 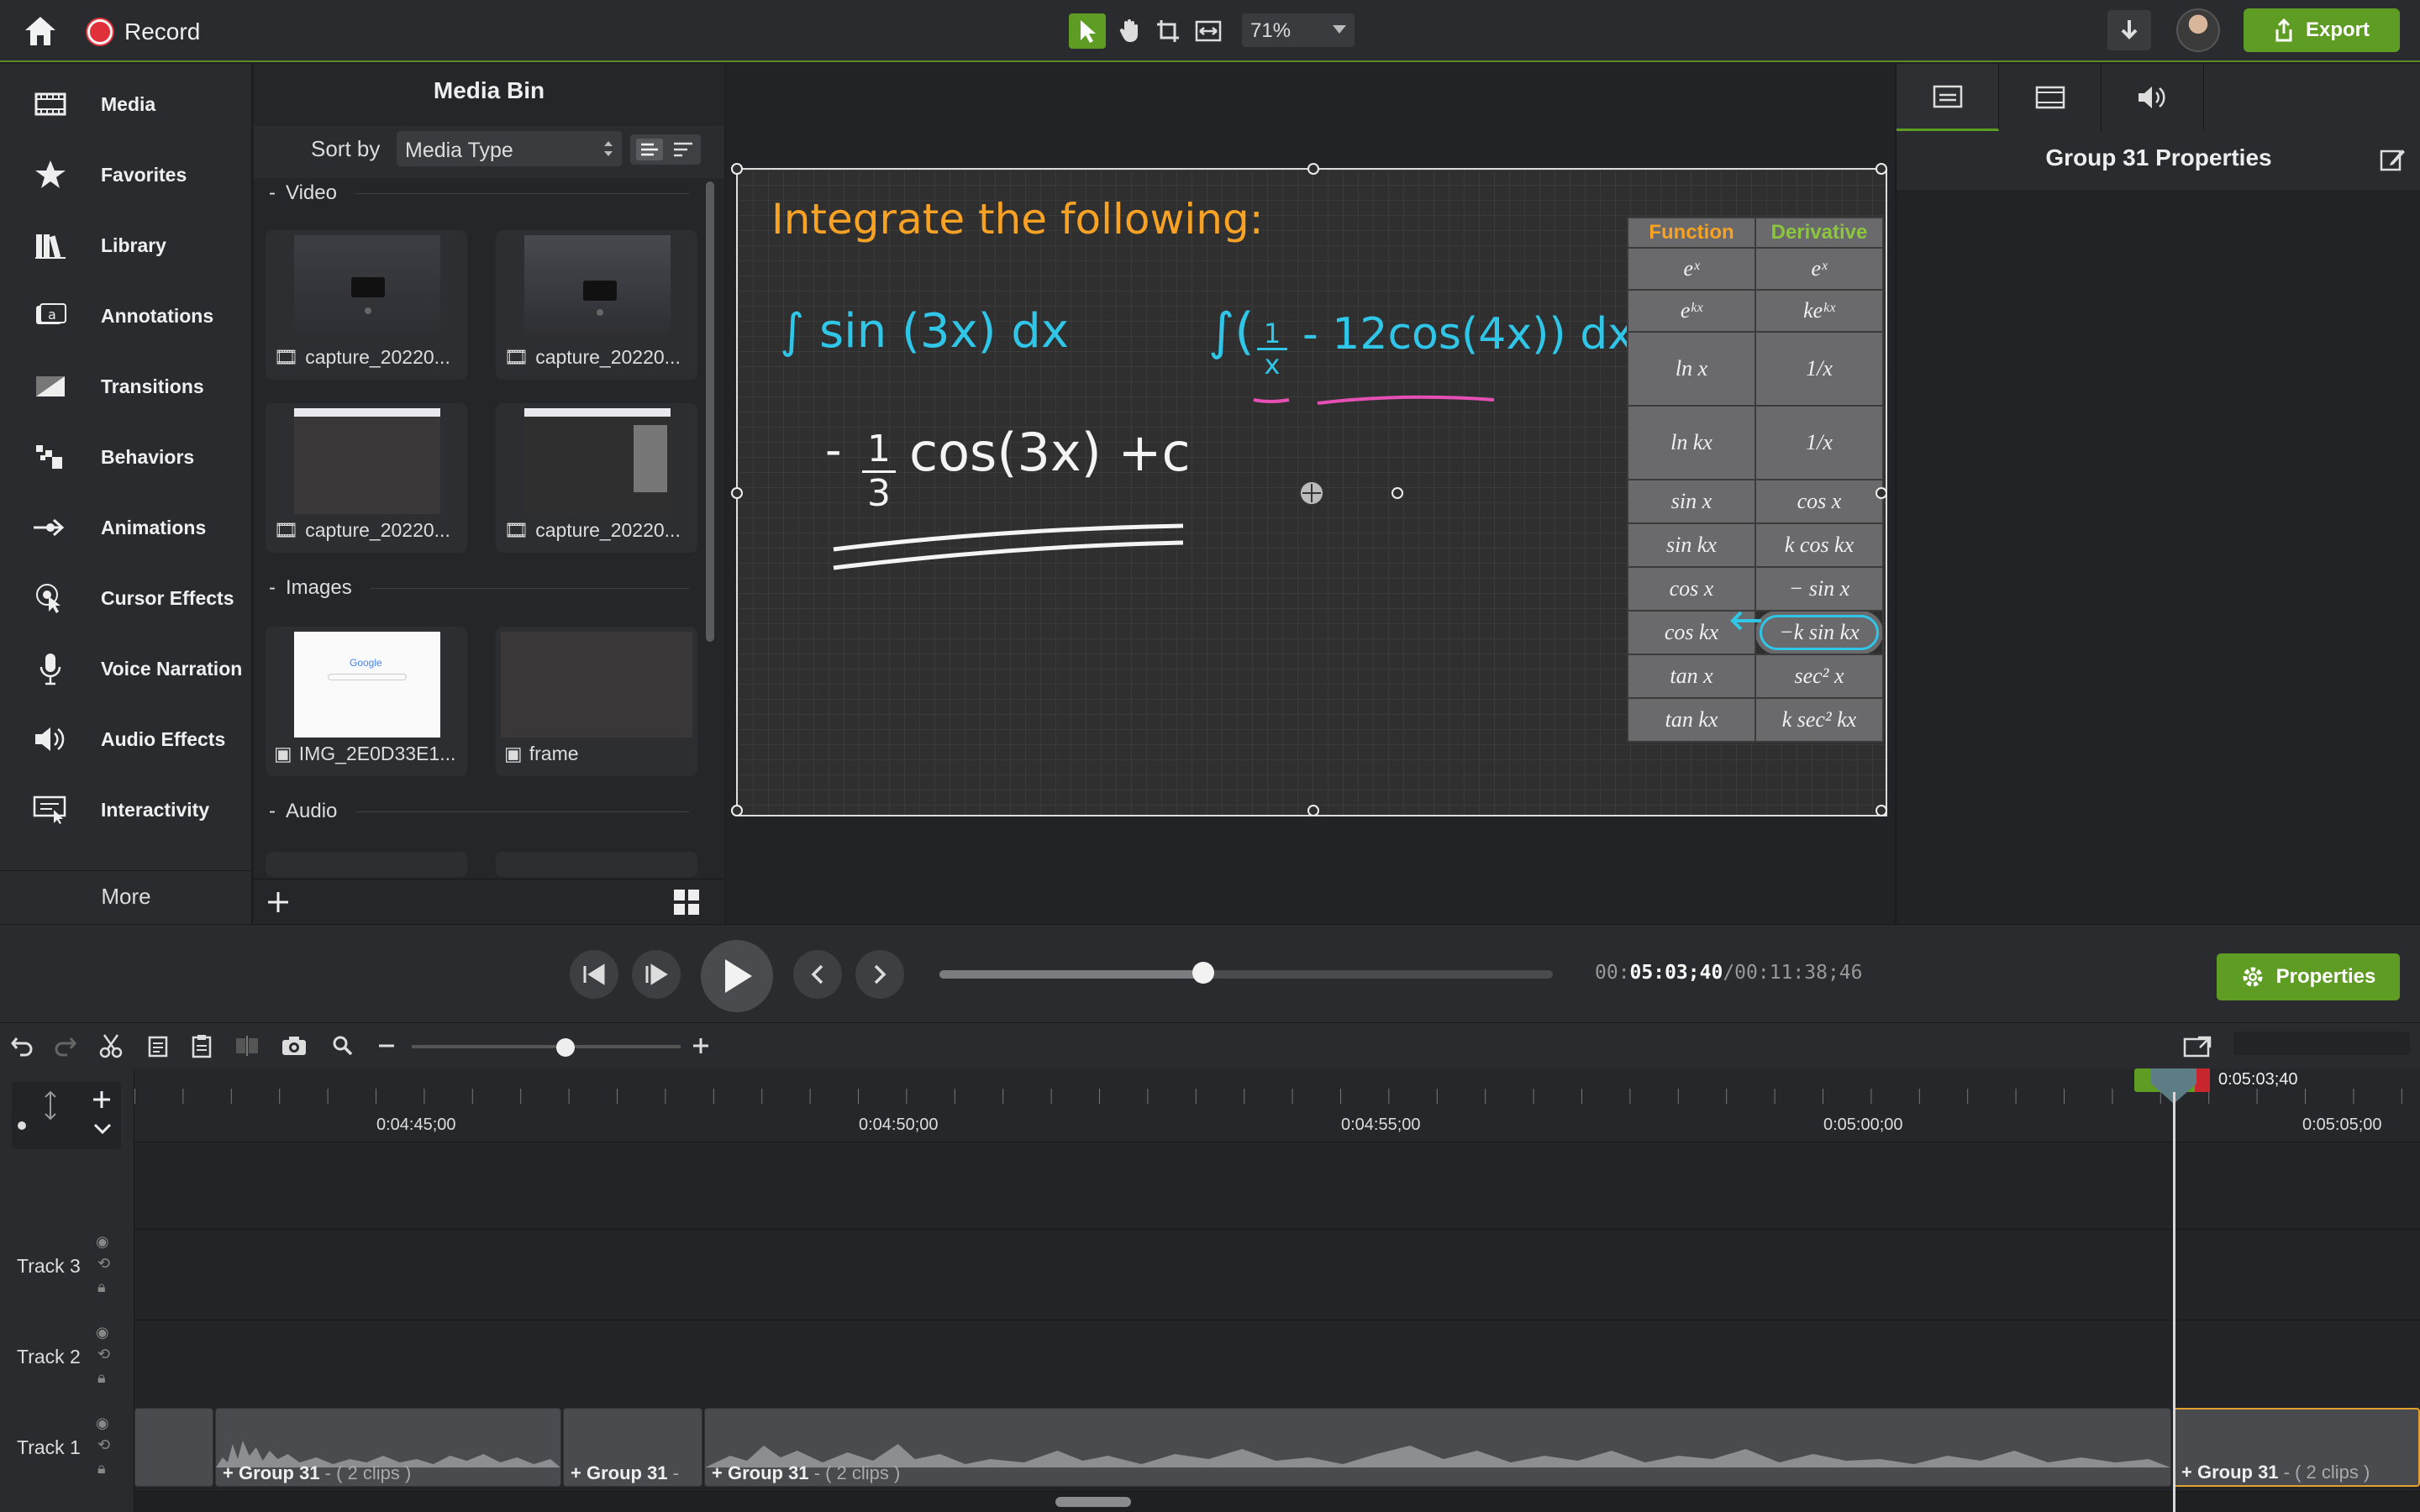 What do you see at coordinates (879, 974) in the screenshot?
I see `next-marker-icon` at bounding box center [879, 974].